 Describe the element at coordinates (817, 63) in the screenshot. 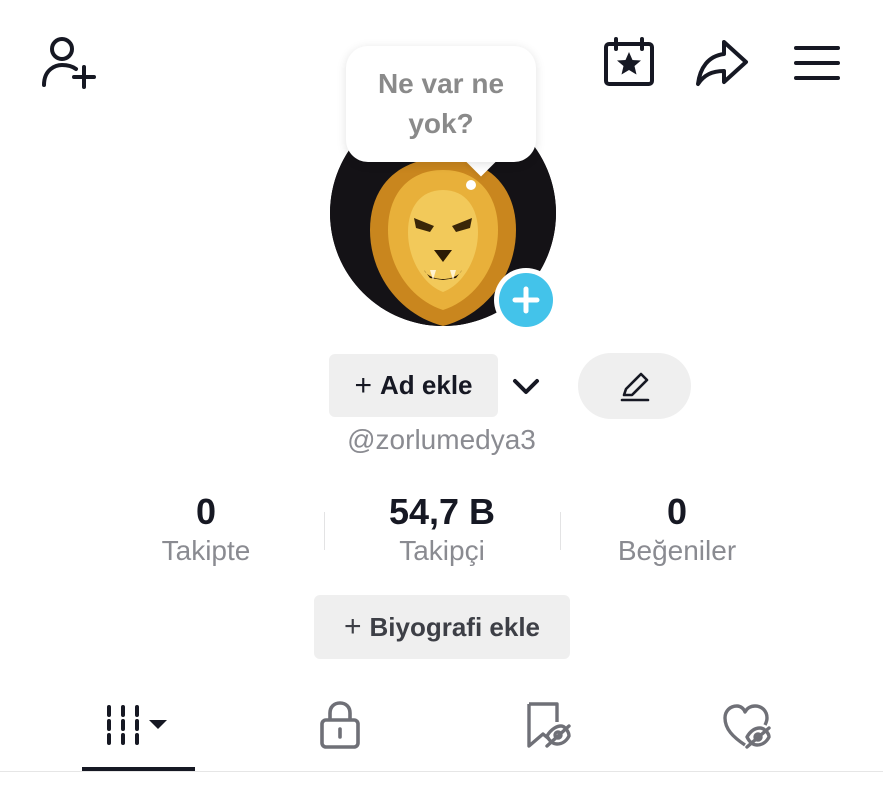

I see `hamburger-menu-icon` at that location.